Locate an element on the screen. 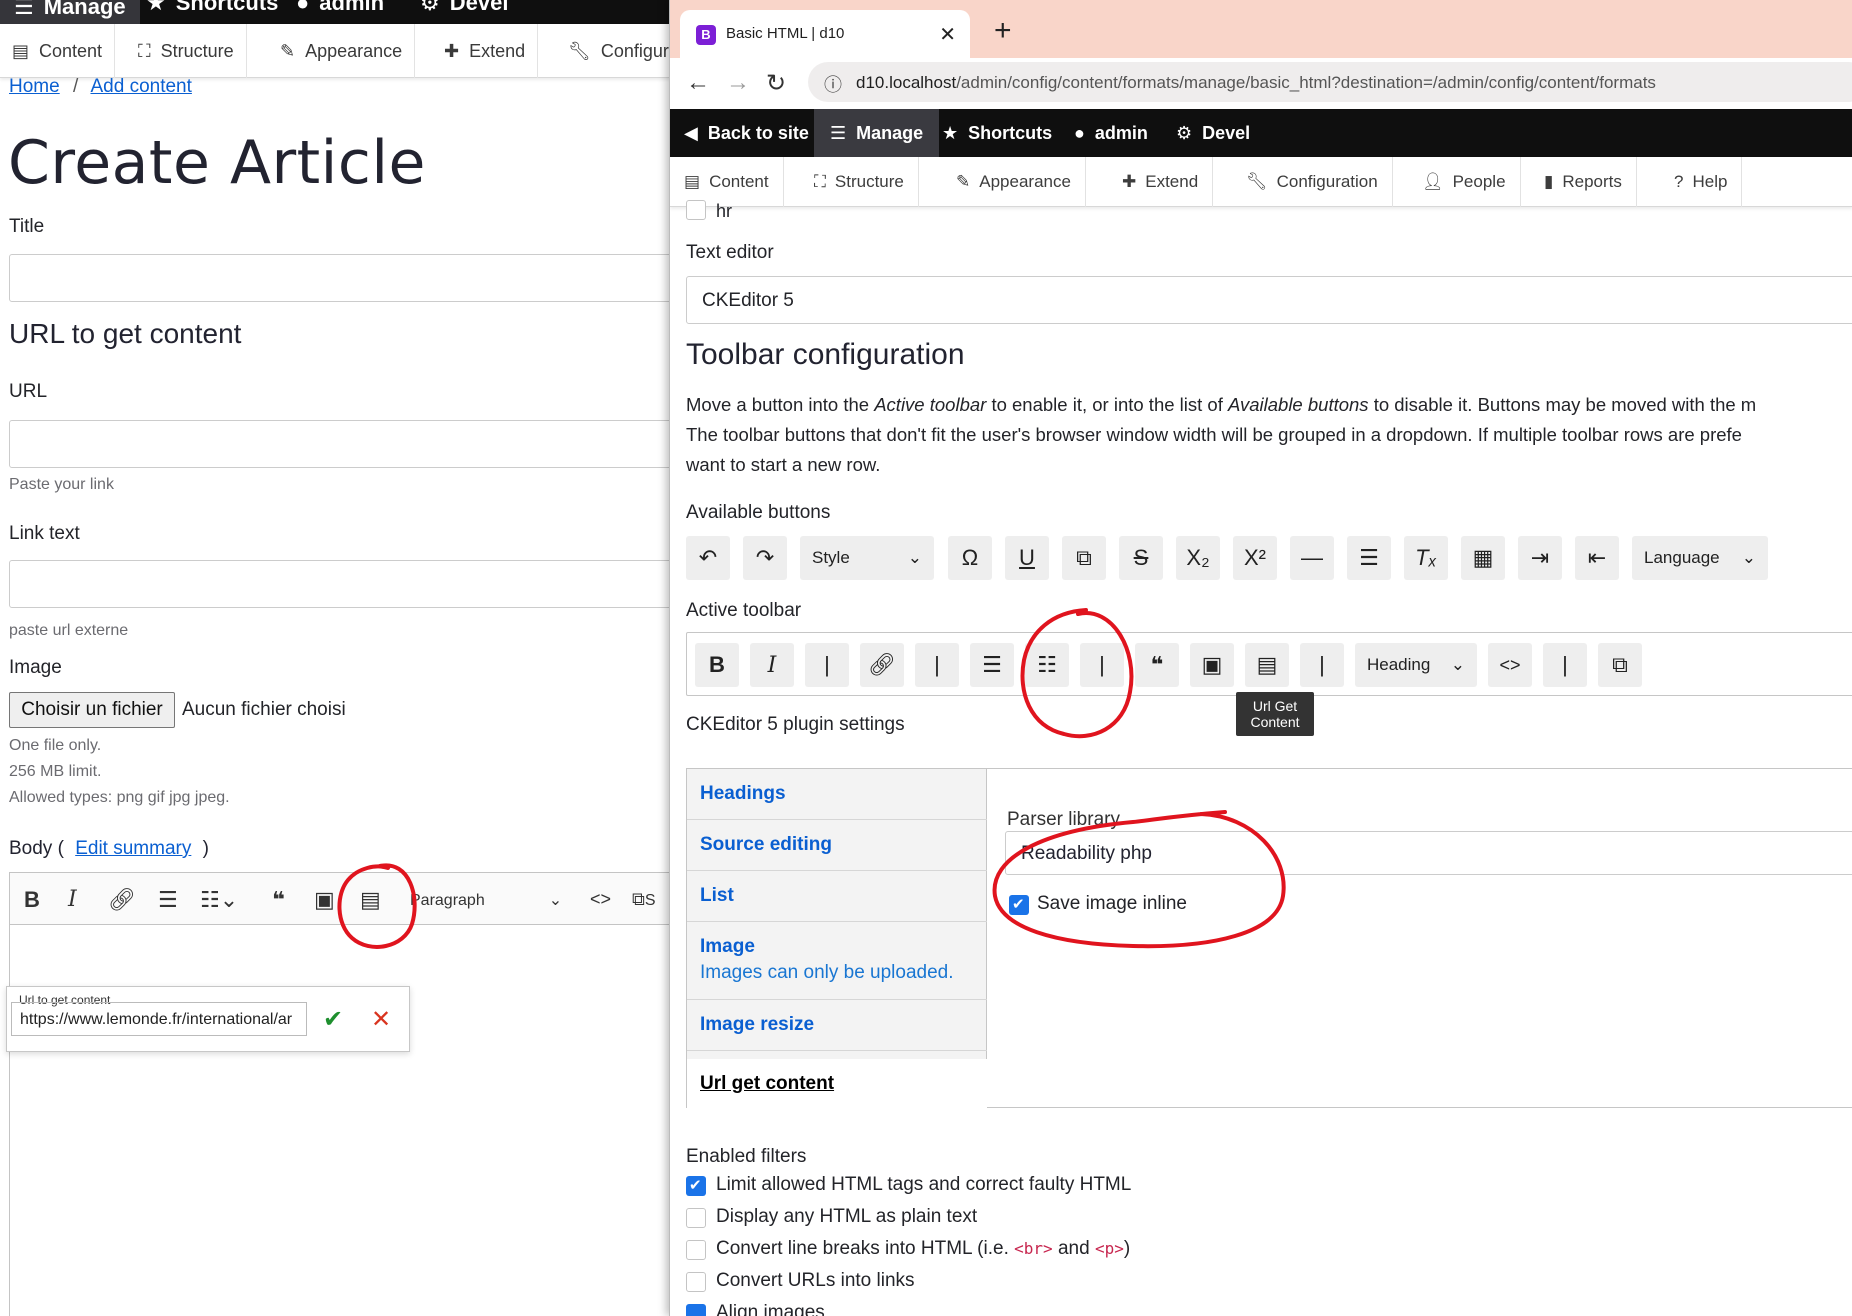  strikethrough-icon: S is located at coordinates (1141, 558).